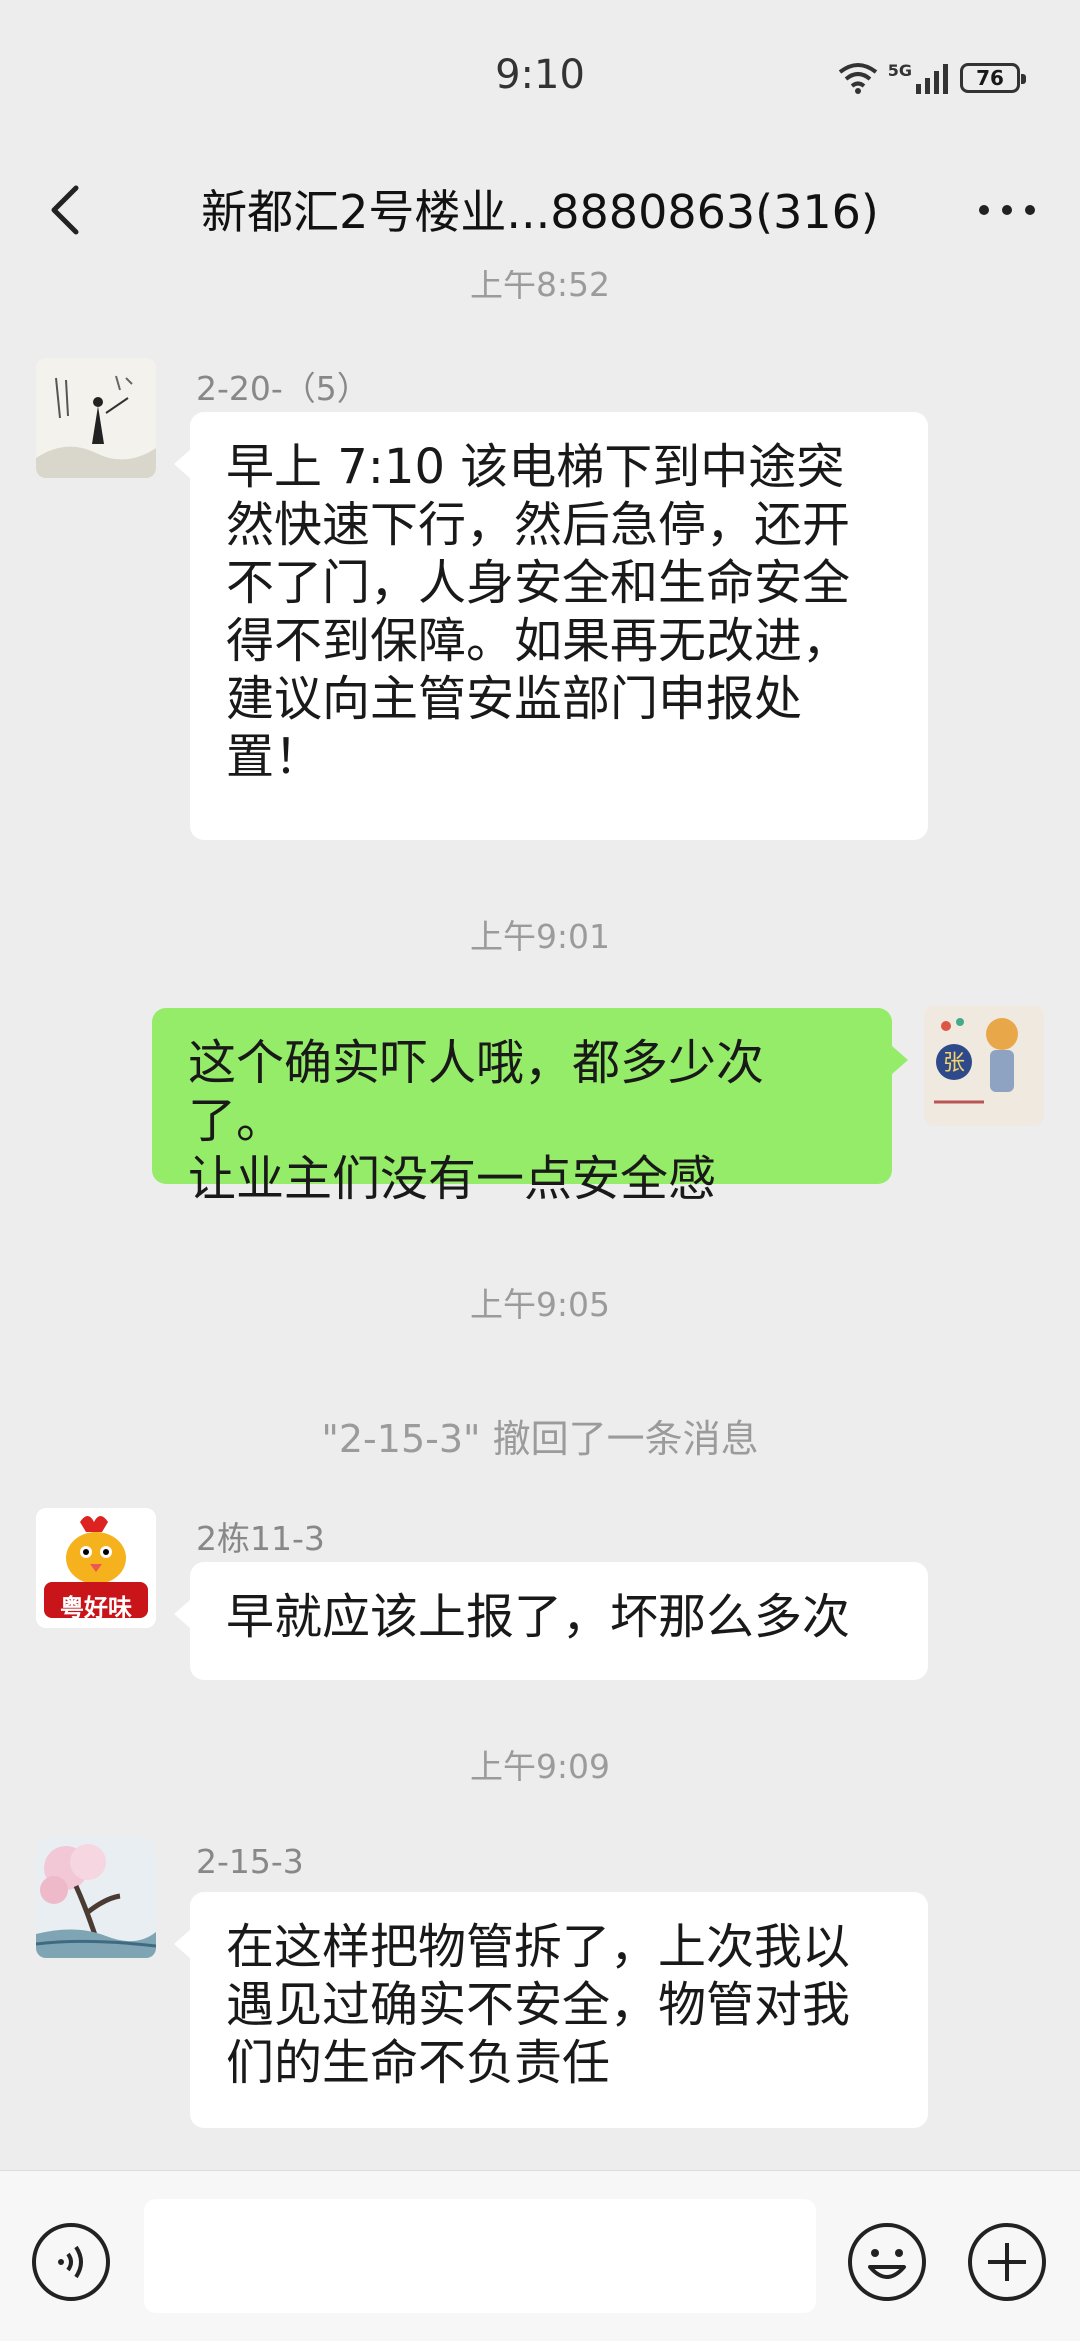 The image size is (1080, 2341). I want to click on message-line: 建议向主管安监部门申报处, so click(514, 699).